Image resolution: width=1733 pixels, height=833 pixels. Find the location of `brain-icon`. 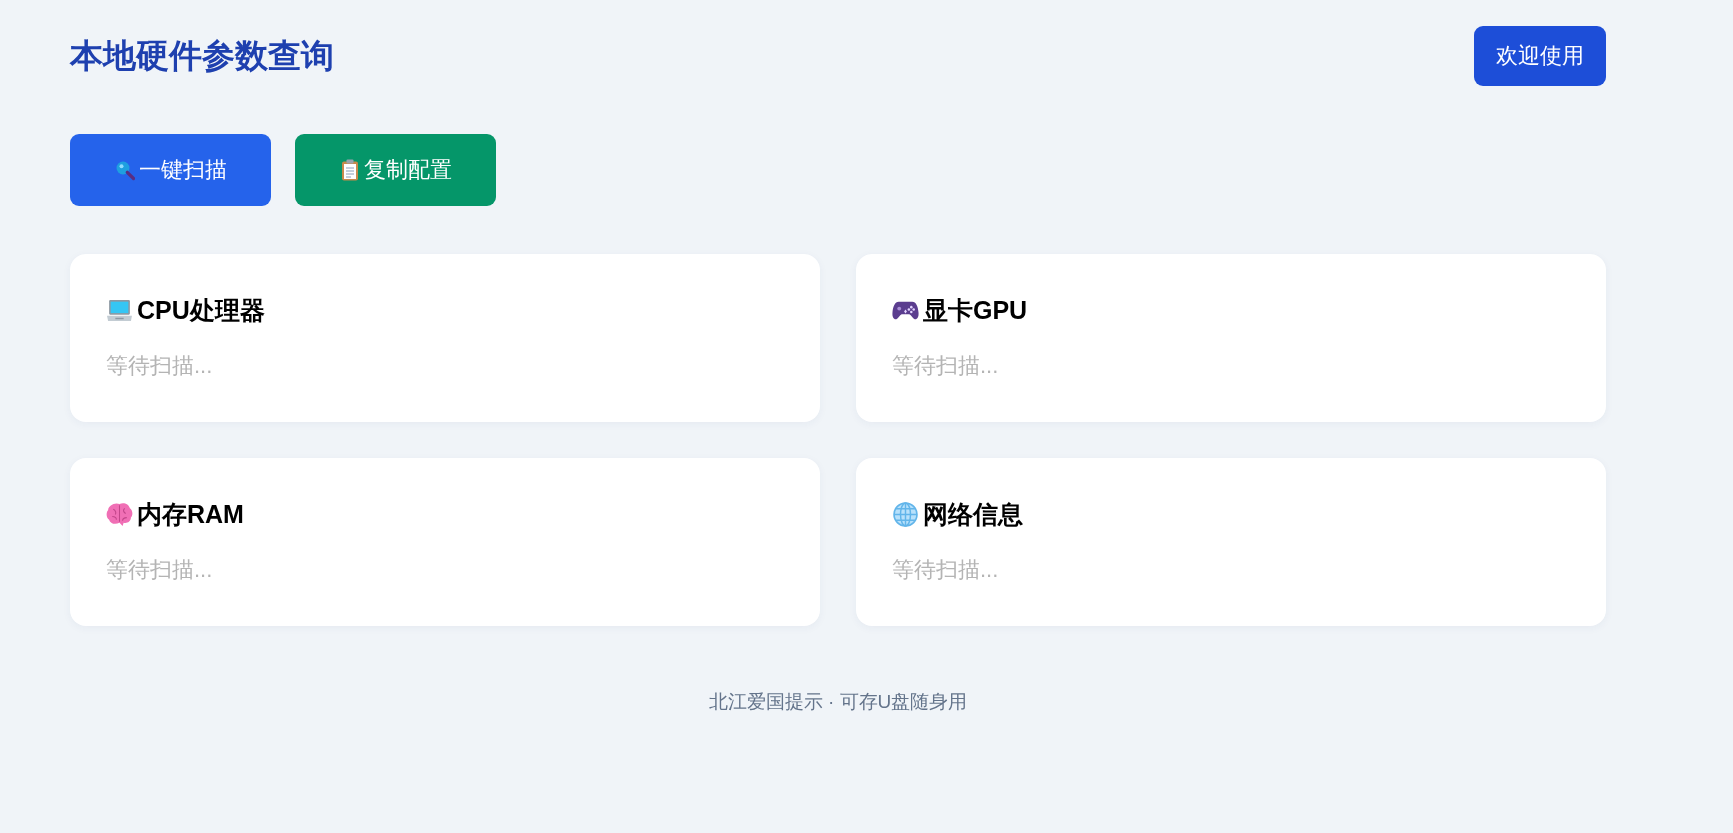

brain-icon is located at coordinates (119, 514).